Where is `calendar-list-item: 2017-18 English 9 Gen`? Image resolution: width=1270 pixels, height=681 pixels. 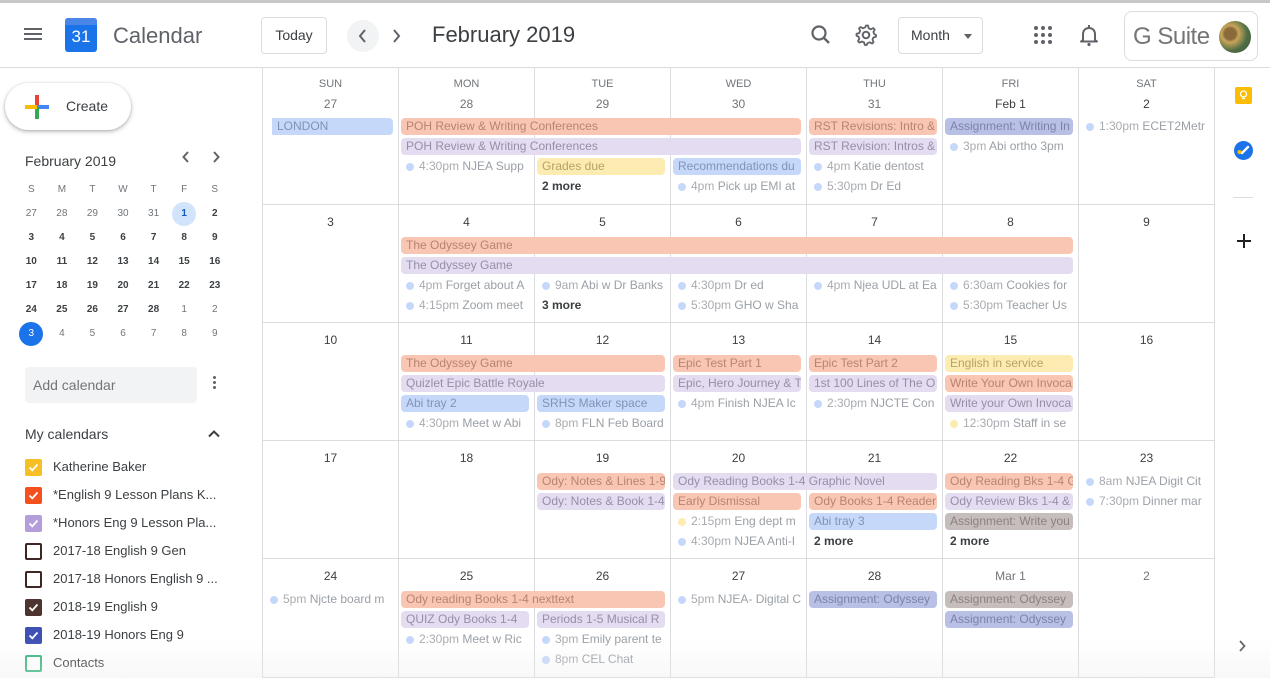 calendar-list-item: 2017-18 English 9 Gen is located at coordinates (130, 555).